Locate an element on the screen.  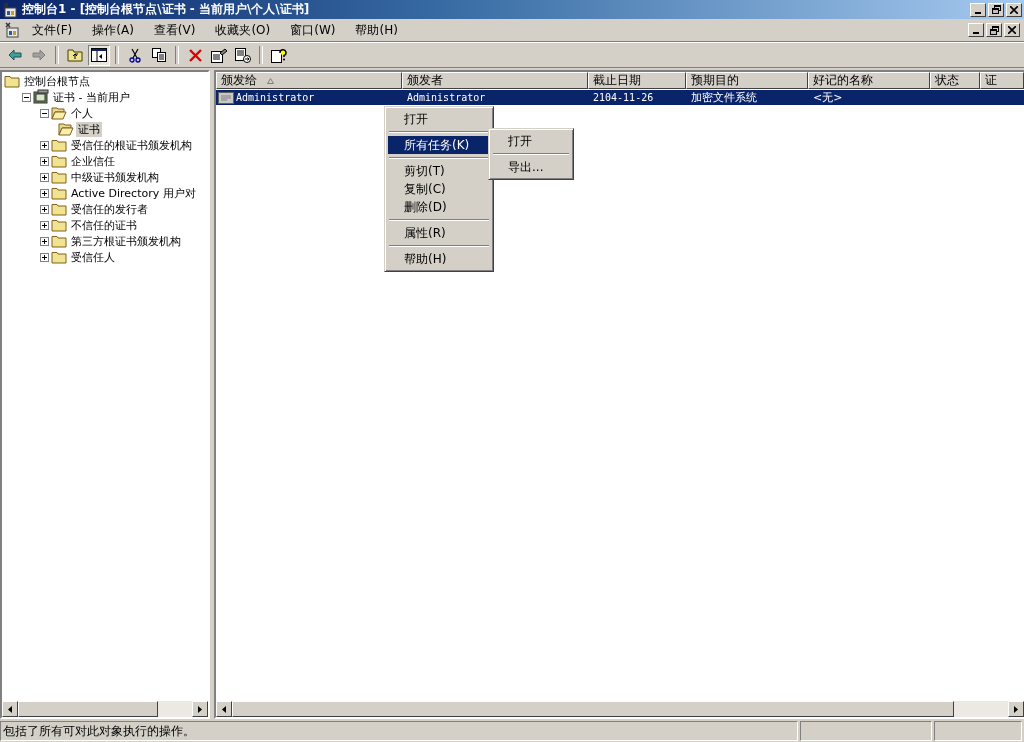
sort-ascending-icon is located at coordinates (270, 80).